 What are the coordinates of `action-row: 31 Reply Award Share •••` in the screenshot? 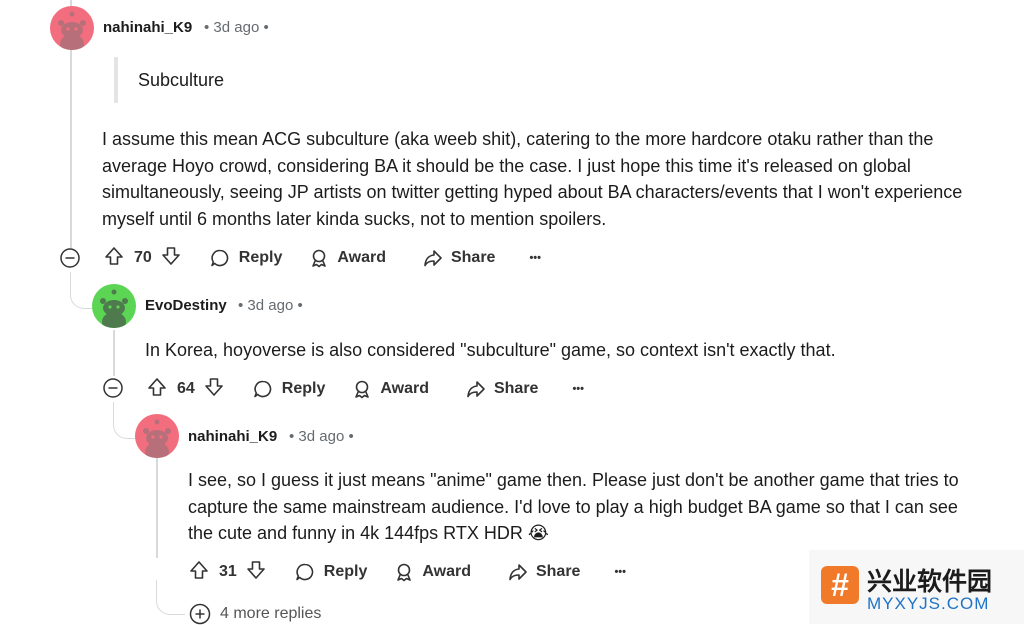 It's located at (407, 572).